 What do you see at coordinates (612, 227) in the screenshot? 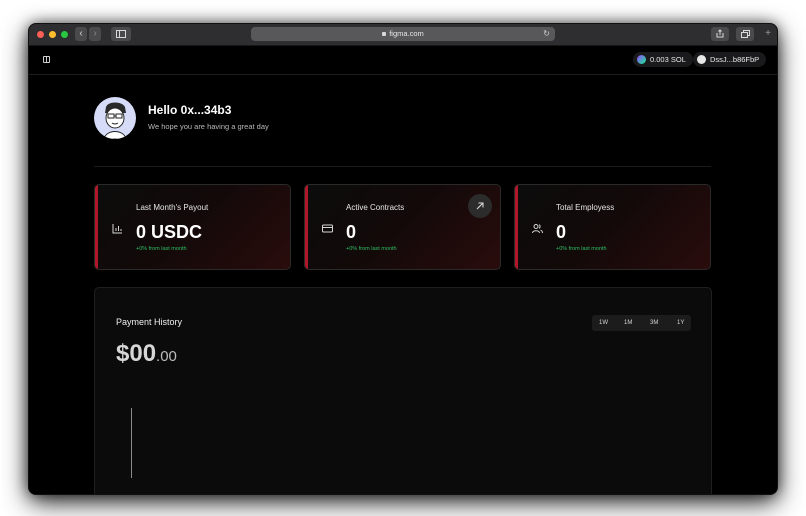
I see `stat-card-employees: Total Employess 0 +0% from last month` at bounding box center [612, 227].